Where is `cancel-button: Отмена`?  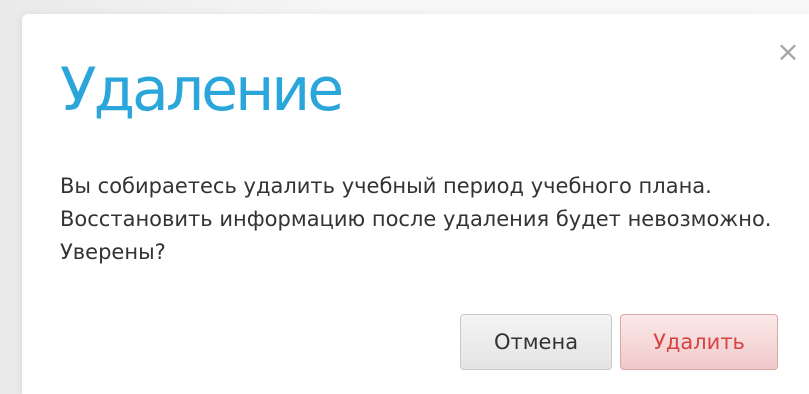 cancel-button: Отмена is located at coordinates (536, 342).